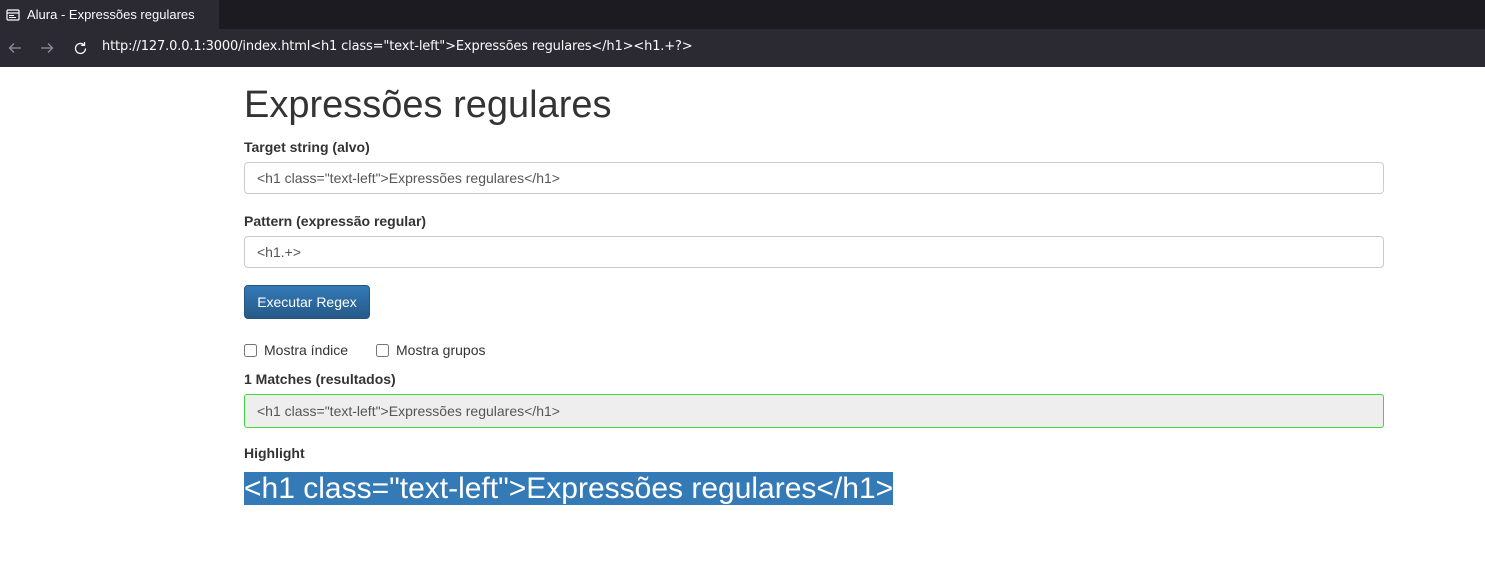  What do you see at coordinates (428, 105) in the screenshot?
I see `page-title: Expressões regulares` at bounding box center [428, 105].